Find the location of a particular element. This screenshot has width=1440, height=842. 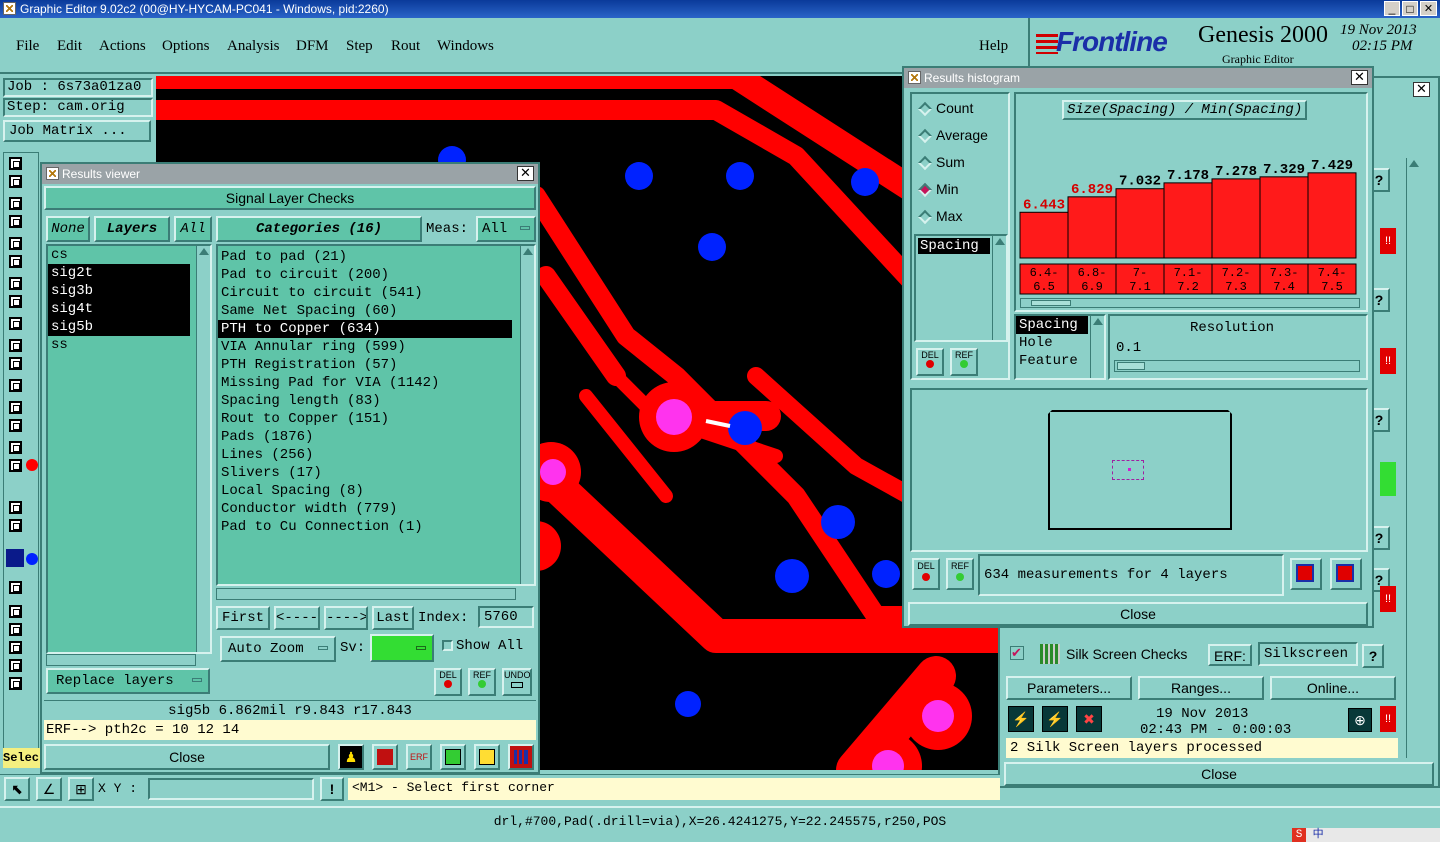

snap-tool-icon: ⊞ is located at coordinates (81, 789).